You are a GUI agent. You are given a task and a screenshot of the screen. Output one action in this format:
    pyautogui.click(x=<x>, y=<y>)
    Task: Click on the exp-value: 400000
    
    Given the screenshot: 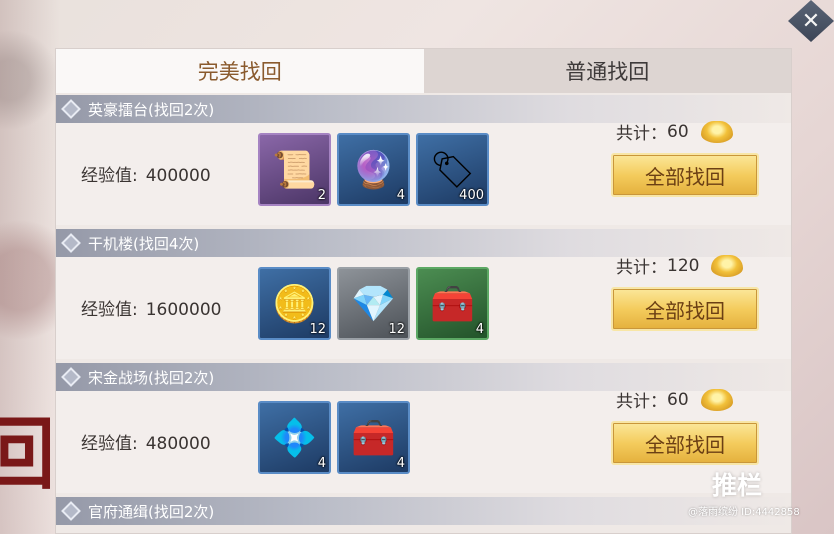 What is the action you would take?
    pyautogui.click(x=178, y=176)
    